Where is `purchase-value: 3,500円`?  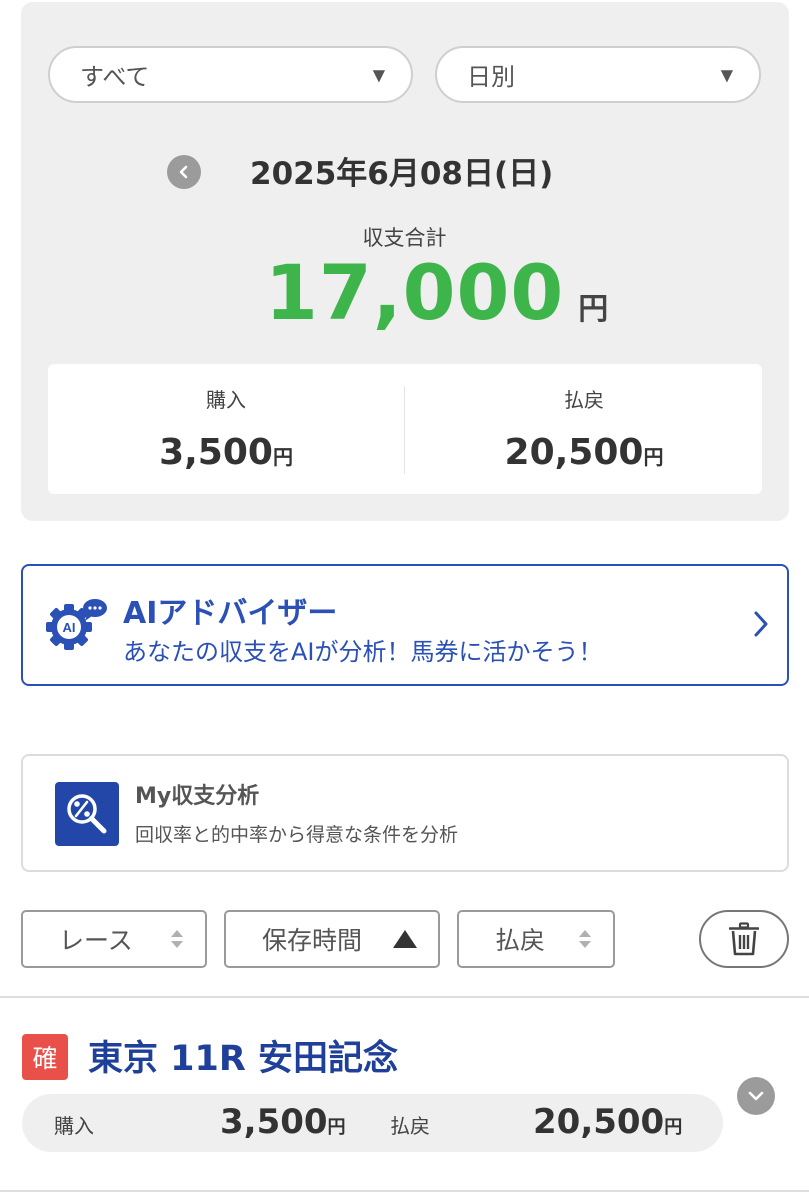
purchase-value: 3,500円 is located at coordinates (226, 452).